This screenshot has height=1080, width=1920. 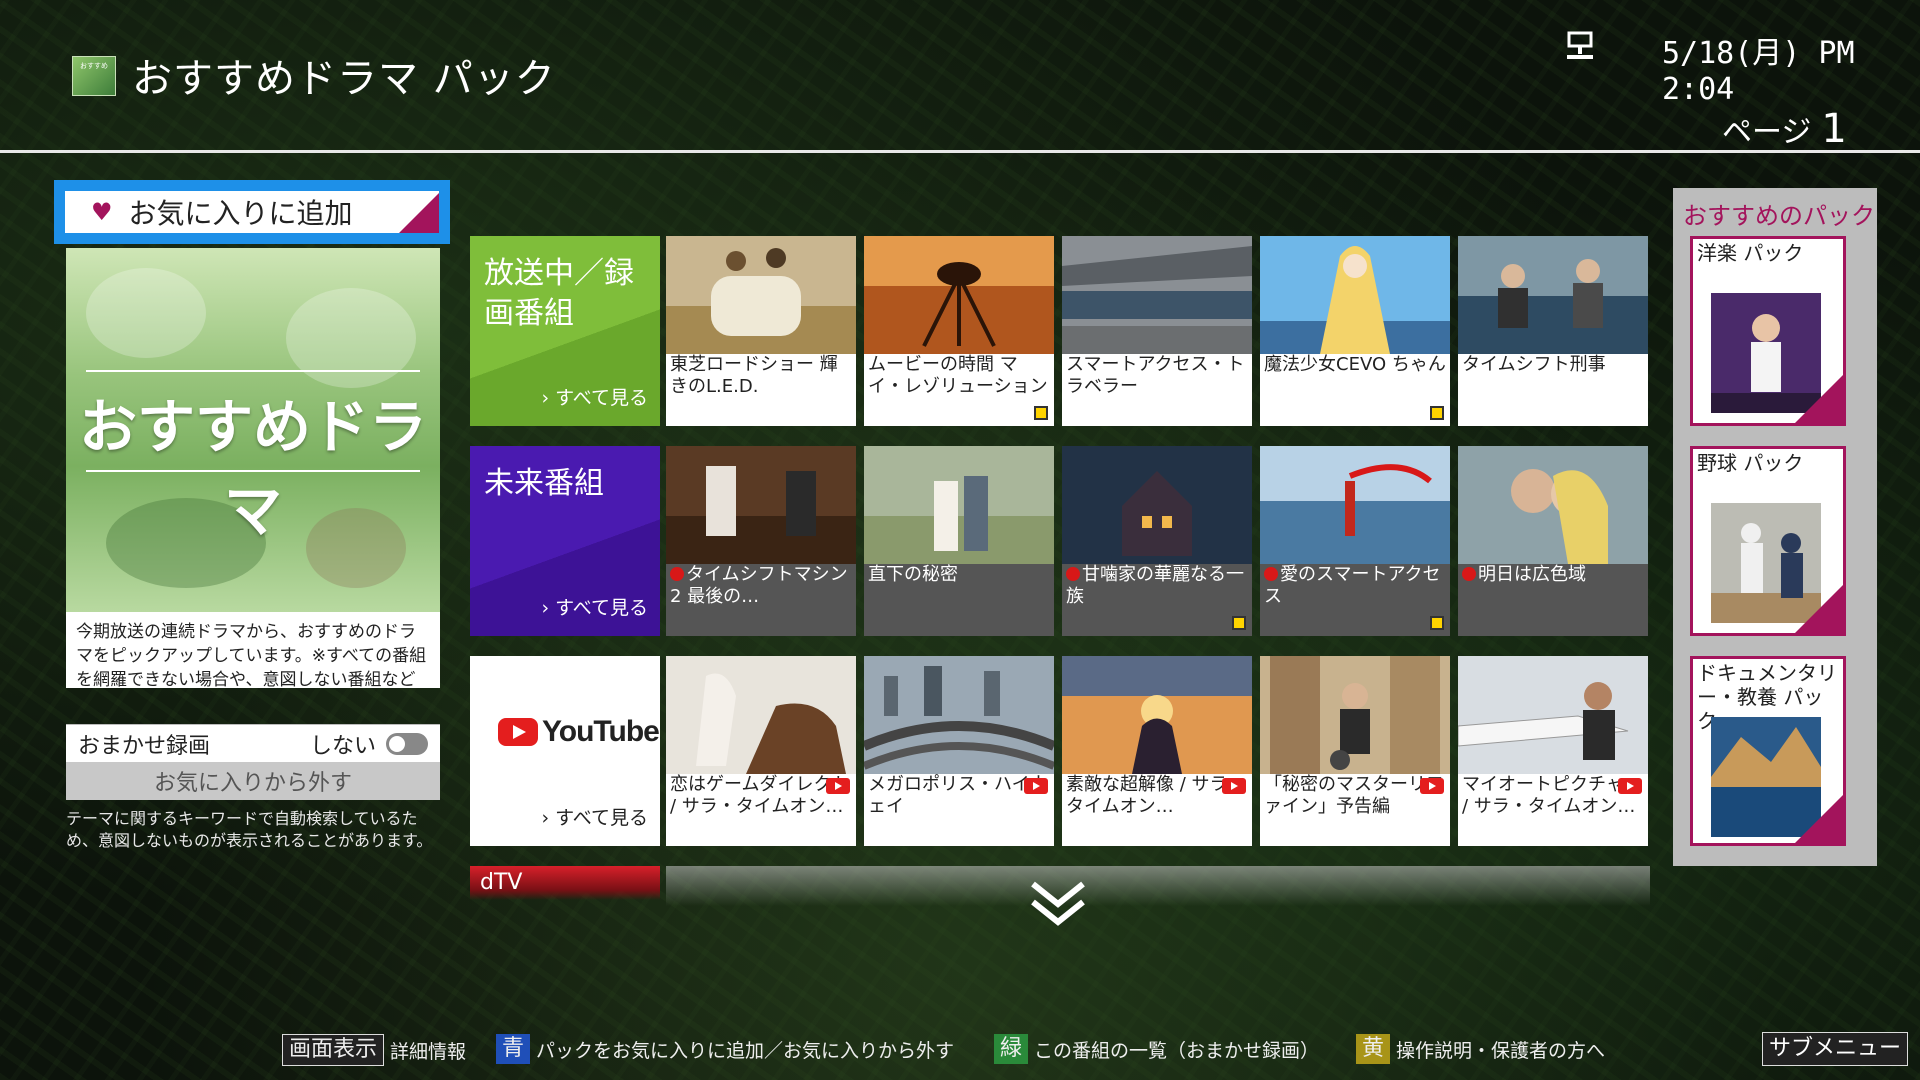 I want to click on program-title: 直下の秘密, so click(x=913, y=574).